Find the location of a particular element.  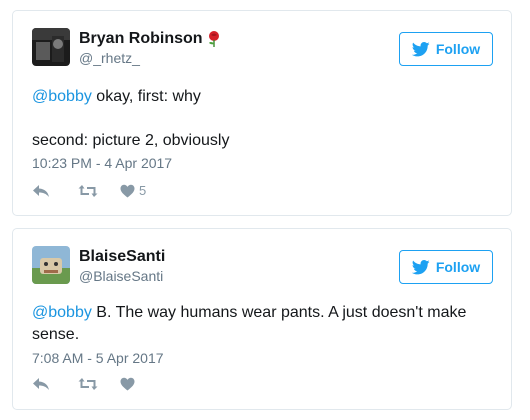

like-button: 5 is located at coordinates (133, 190).